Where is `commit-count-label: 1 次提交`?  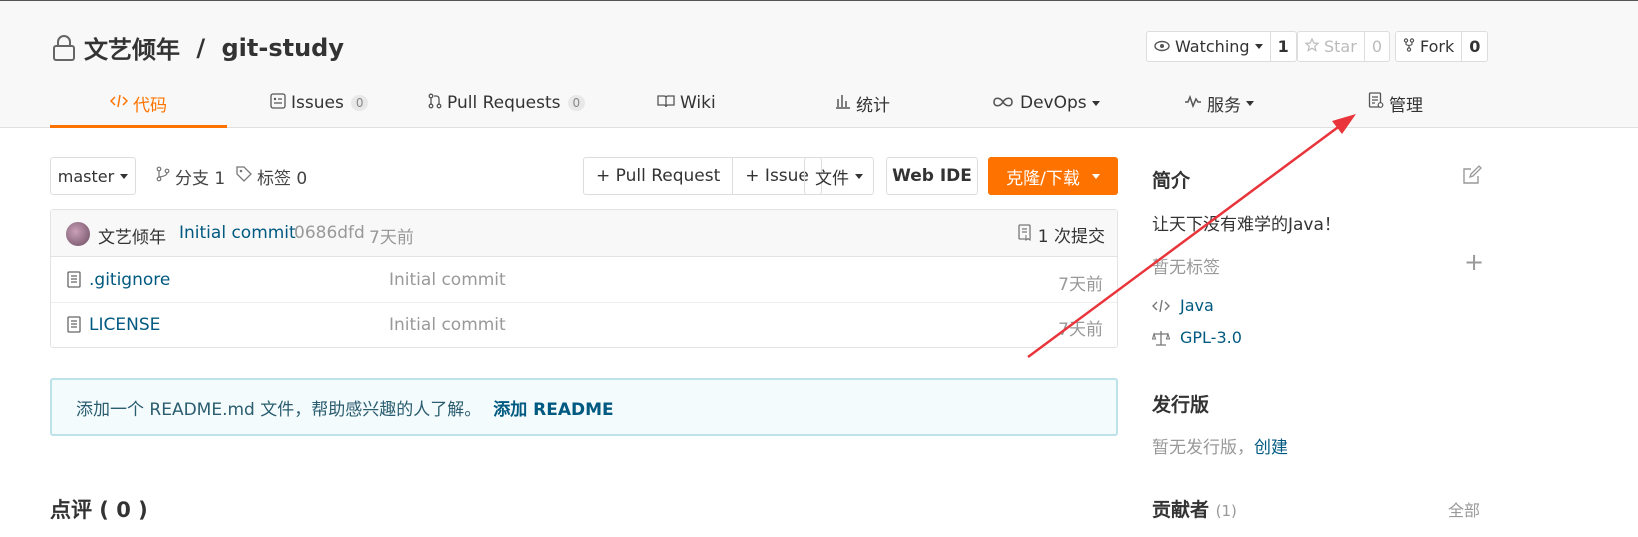
commit-count-label: 1 次提交 is located at coordinates (1071, 237).